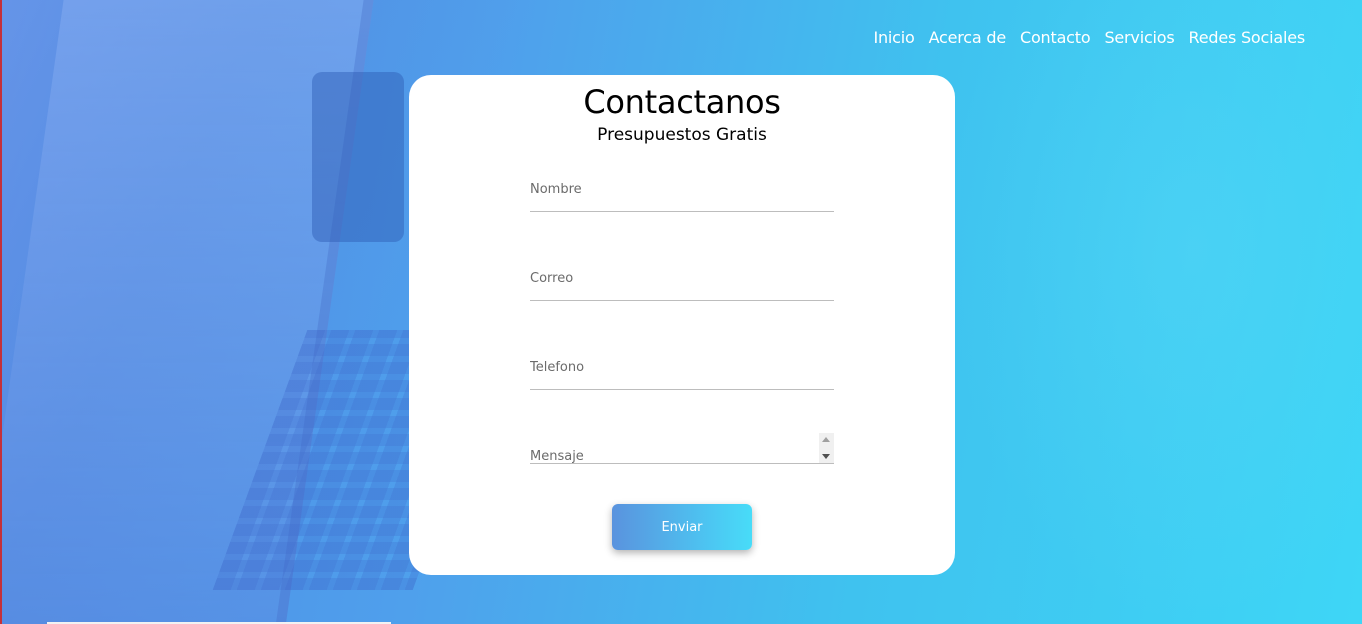 This screenshot has width=1362, height=624. I want to click on nav-link-inicio: Inicio, so click(893, 37).